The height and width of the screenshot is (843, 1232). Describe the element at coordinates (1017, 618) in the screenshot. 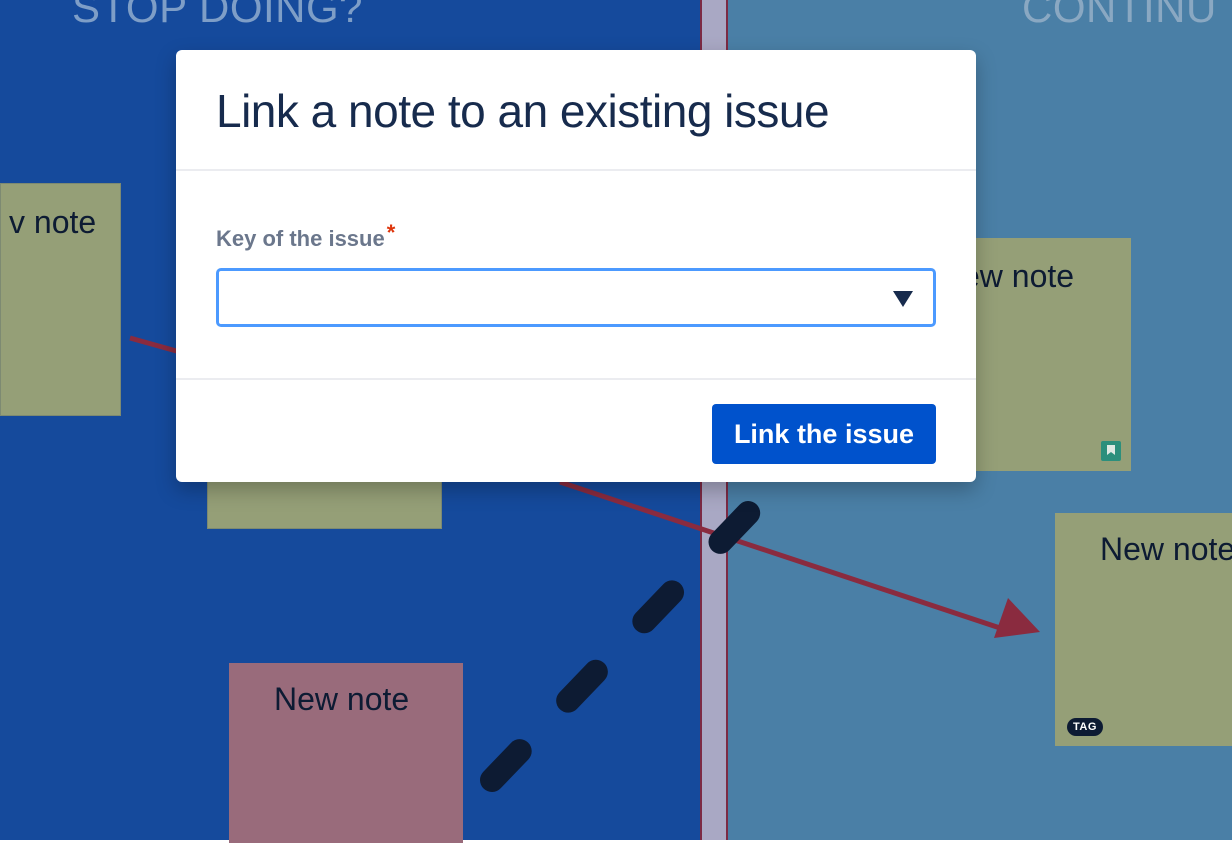

I see `arrowhead-icon` at that location.